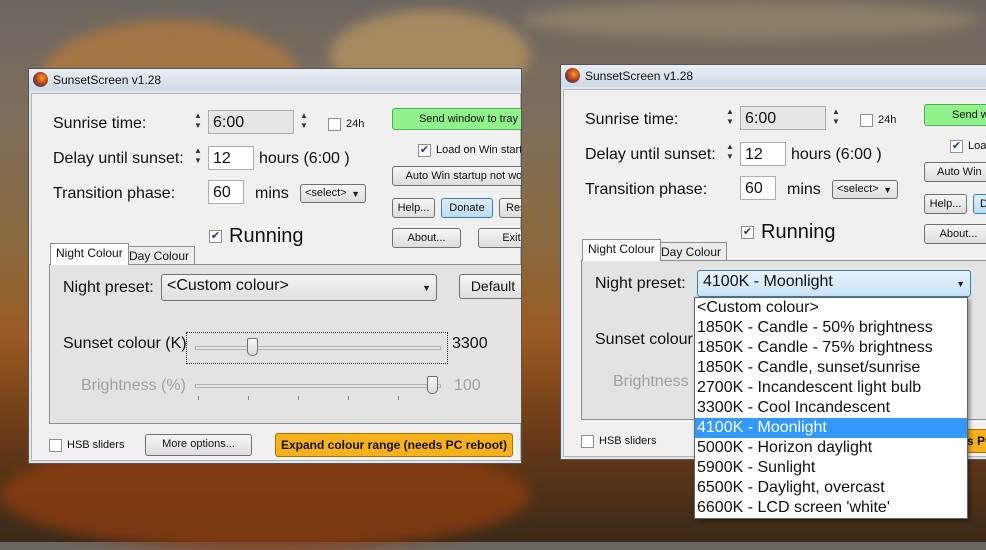  I want to click on night-preset-option: <Custom colour>, so click(831, 308).